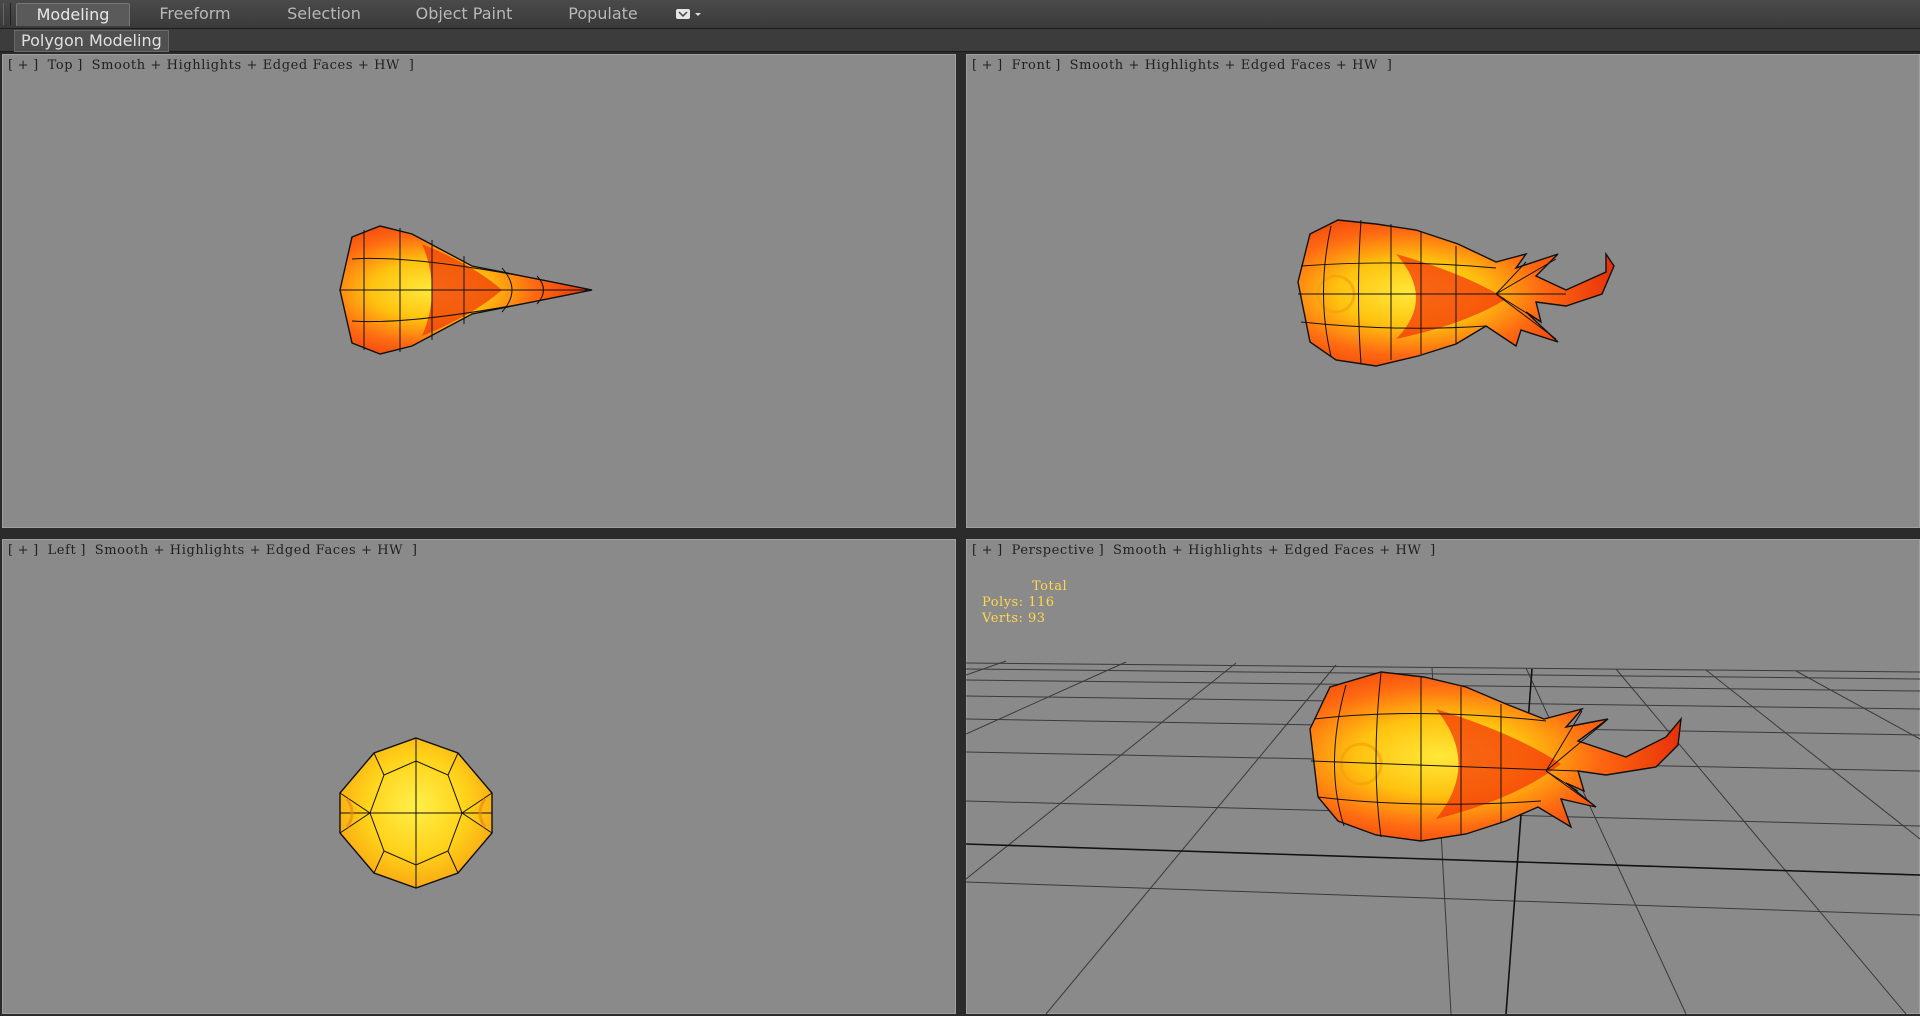 Image resolution: width=1920 pixels, height=1016 pixels. What do you see at coordinates (464, 14) in the screenshot?
I see `tab-object-paint: Object Paint` at bounding box center [464, 14].